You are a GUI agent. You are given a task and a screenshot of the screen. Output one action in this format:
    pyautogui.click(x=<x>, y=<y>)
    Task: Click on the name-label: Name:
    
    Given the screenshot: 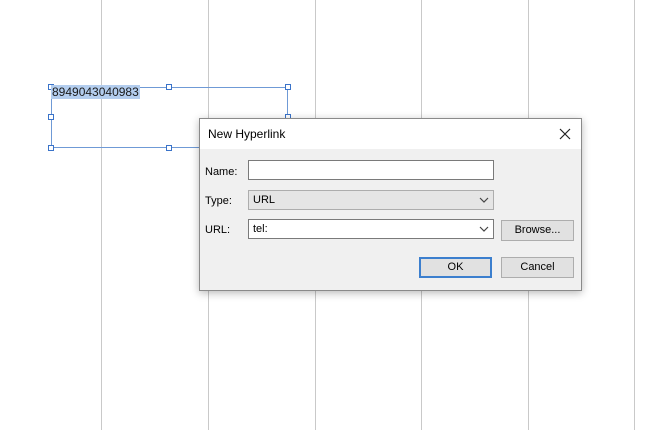 What is the action you would take?
    pyautogui.click(x=221, y=172)
    